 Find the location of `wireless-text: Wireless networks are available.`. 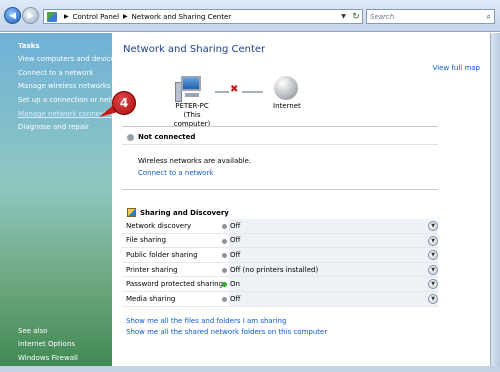

wireless-text: Wireless networks are available. is located at coordinates (195, 161).